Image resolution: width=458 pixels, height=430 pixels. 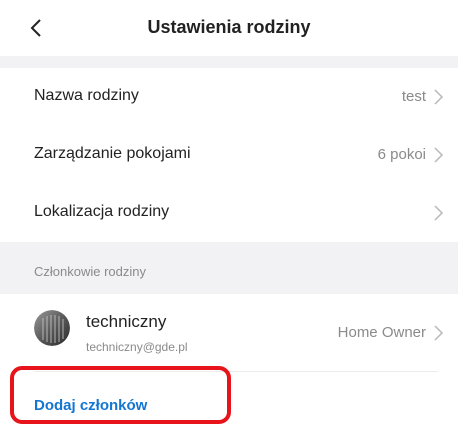 I want to click on family-name-row: Nazwa rodziny test, so click(x=229, y=97).